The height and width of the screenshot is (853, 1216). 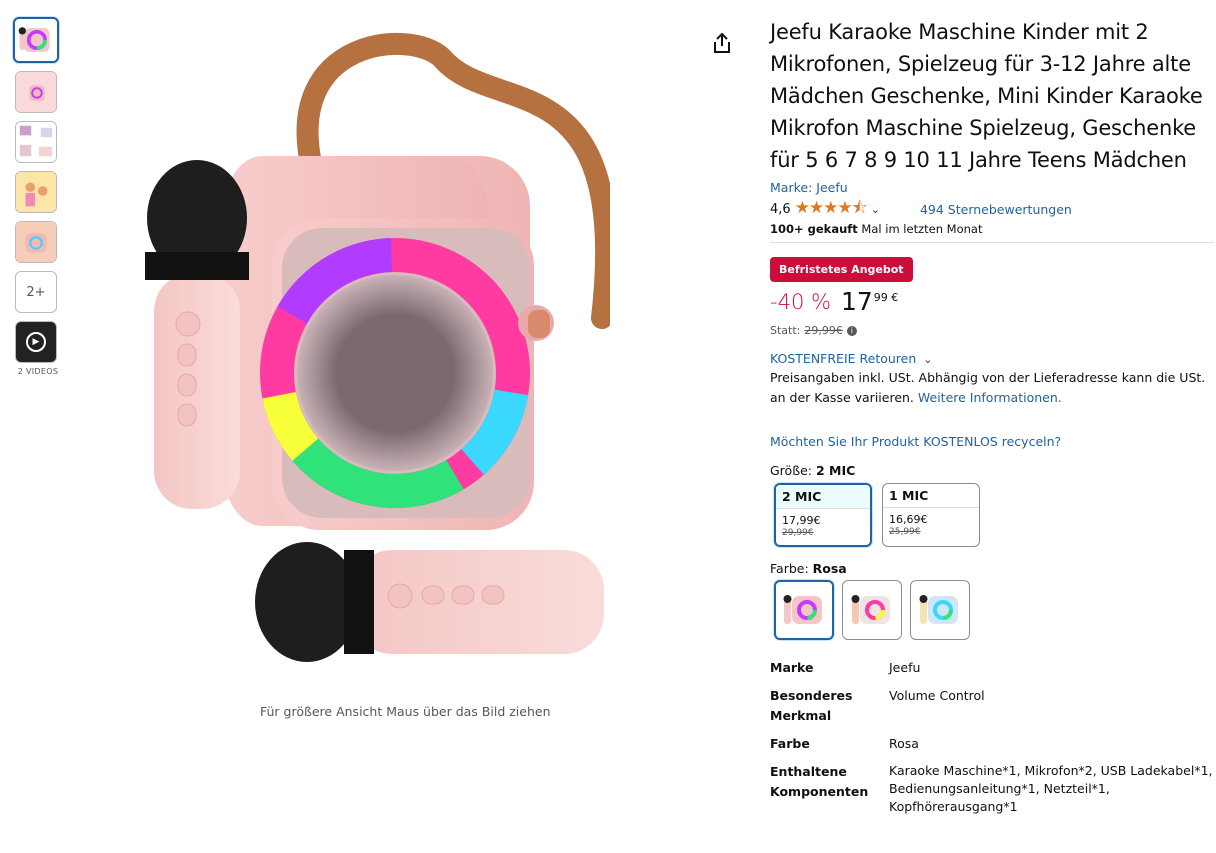 What do you see at coordinates (992, 358) in the screenshot?
I see `free-returns-link: KOSTENFREIE Retouren ⌄` at bounding box center [992, 358].